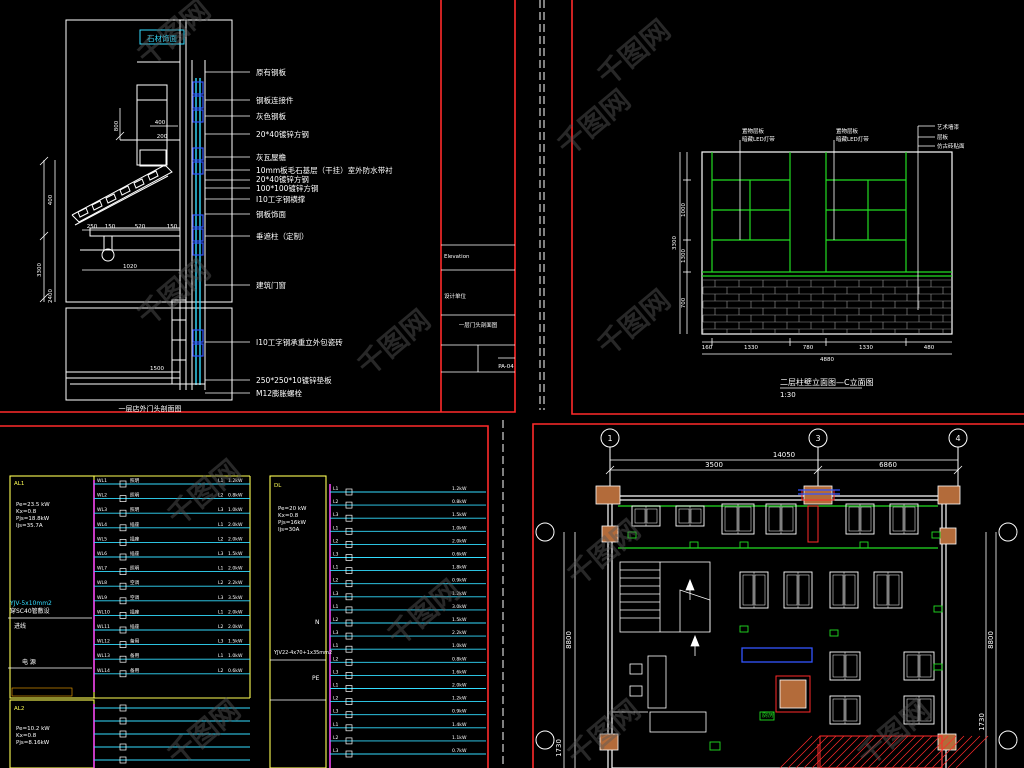 The image size is (1024, 768). What do you see at coordinates (102, 496) in the screenshot?
I see `circuit-id: WL2` at bounding box center [102, 496].